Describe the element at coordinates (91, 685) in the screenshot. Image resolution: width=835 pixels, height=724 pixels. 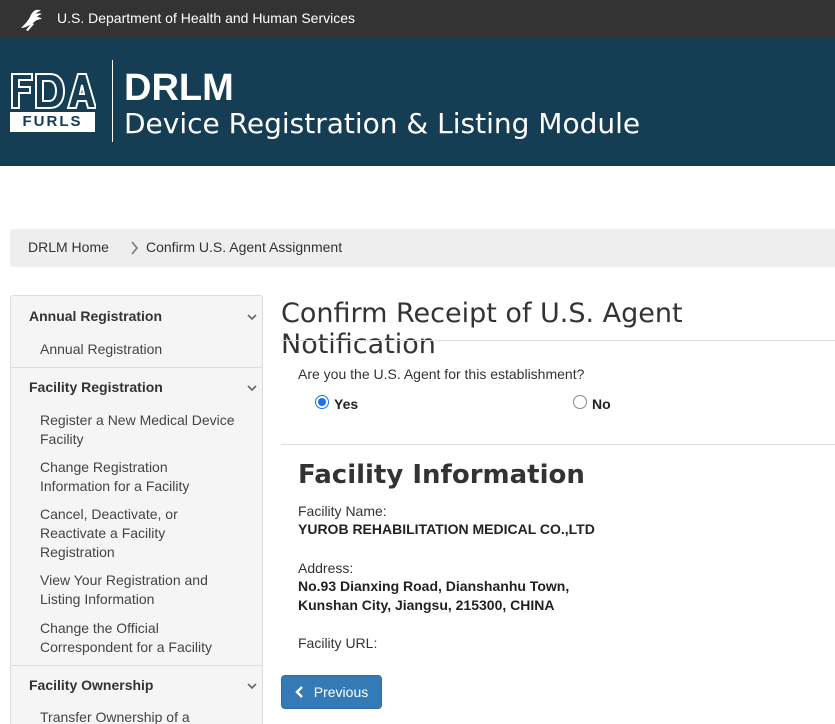
I see `sidebar-section-facility-ownership: Facility Ownership` at that location.